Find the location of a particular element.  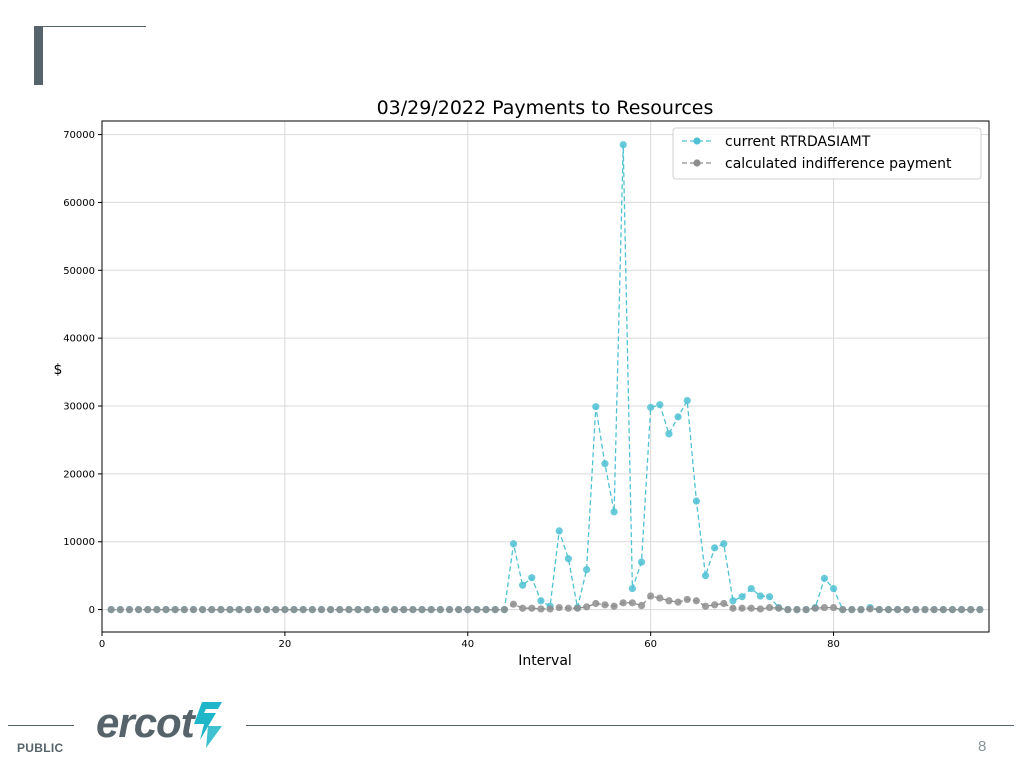

y-tick-label: 20000 is located at coordinates (79, 474).